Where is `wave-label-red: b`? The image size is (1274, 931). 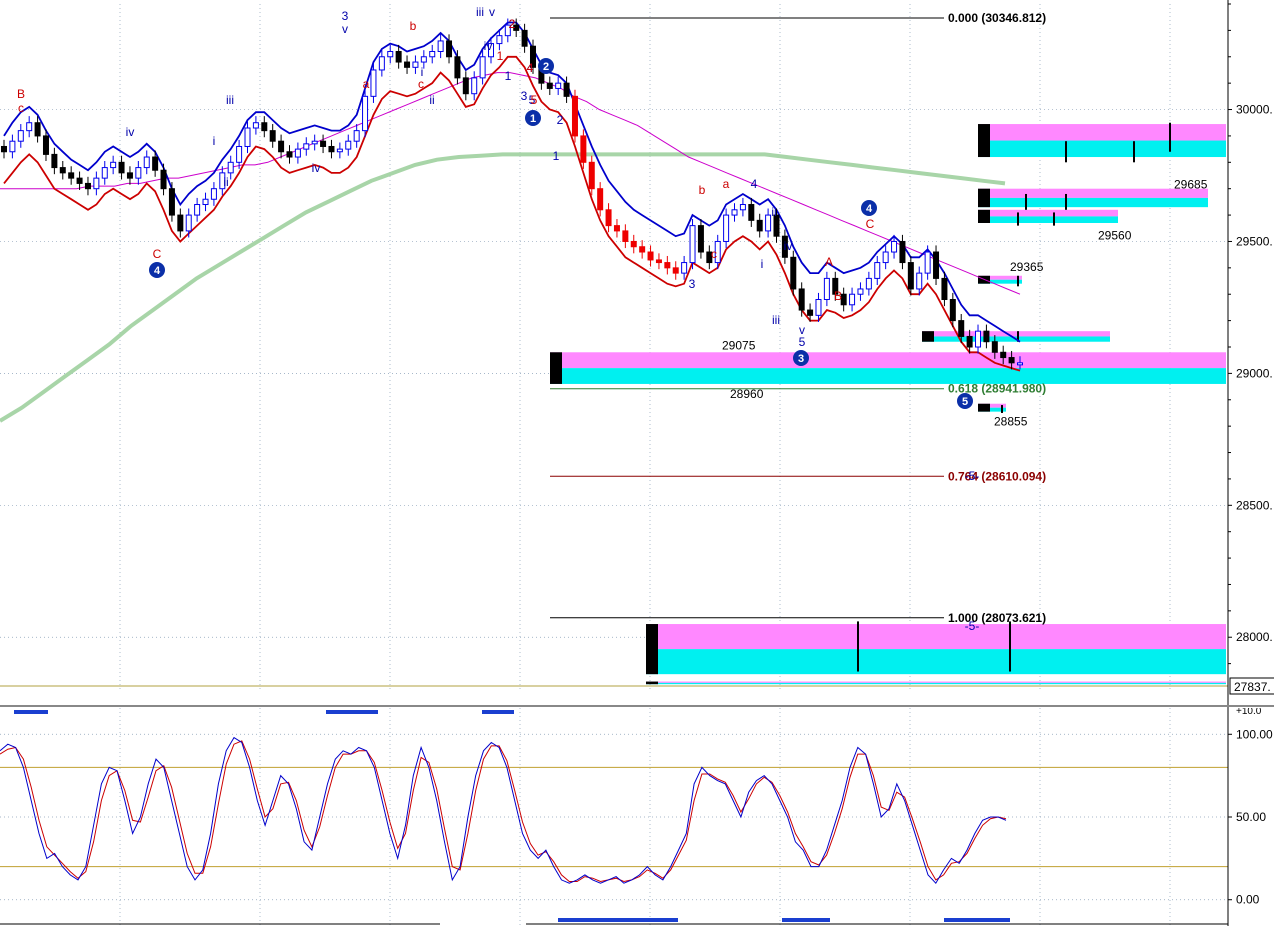 wave-label-red: b is located at coordinates (413, 26).